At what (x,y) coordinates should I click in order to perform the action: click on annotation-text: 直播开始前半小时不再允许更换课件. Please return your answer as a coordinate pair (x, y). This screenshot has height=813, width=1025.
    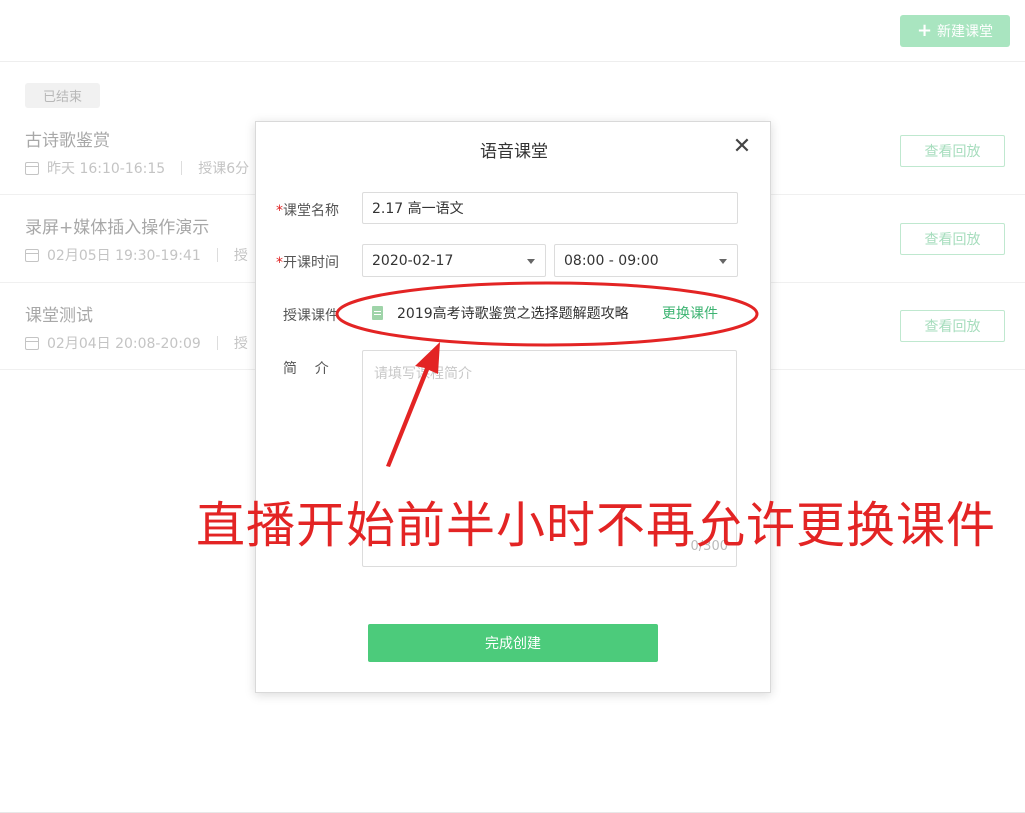
    Looking at the image, I should click on (596, 525).